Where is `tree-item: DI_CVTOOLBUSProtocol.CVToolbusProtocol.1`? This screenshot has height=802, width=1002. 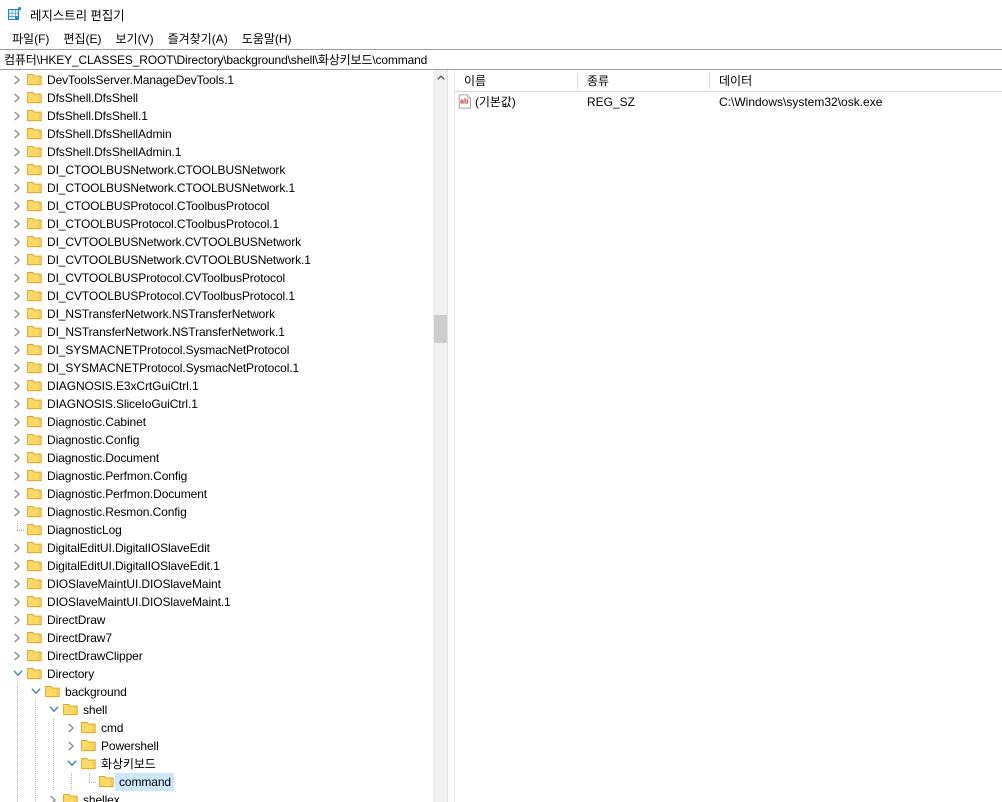 tree-item: DI_CVTOOLBUSProtocol.CVToolbusProtocol.1 is located at coordinates (217, 296).